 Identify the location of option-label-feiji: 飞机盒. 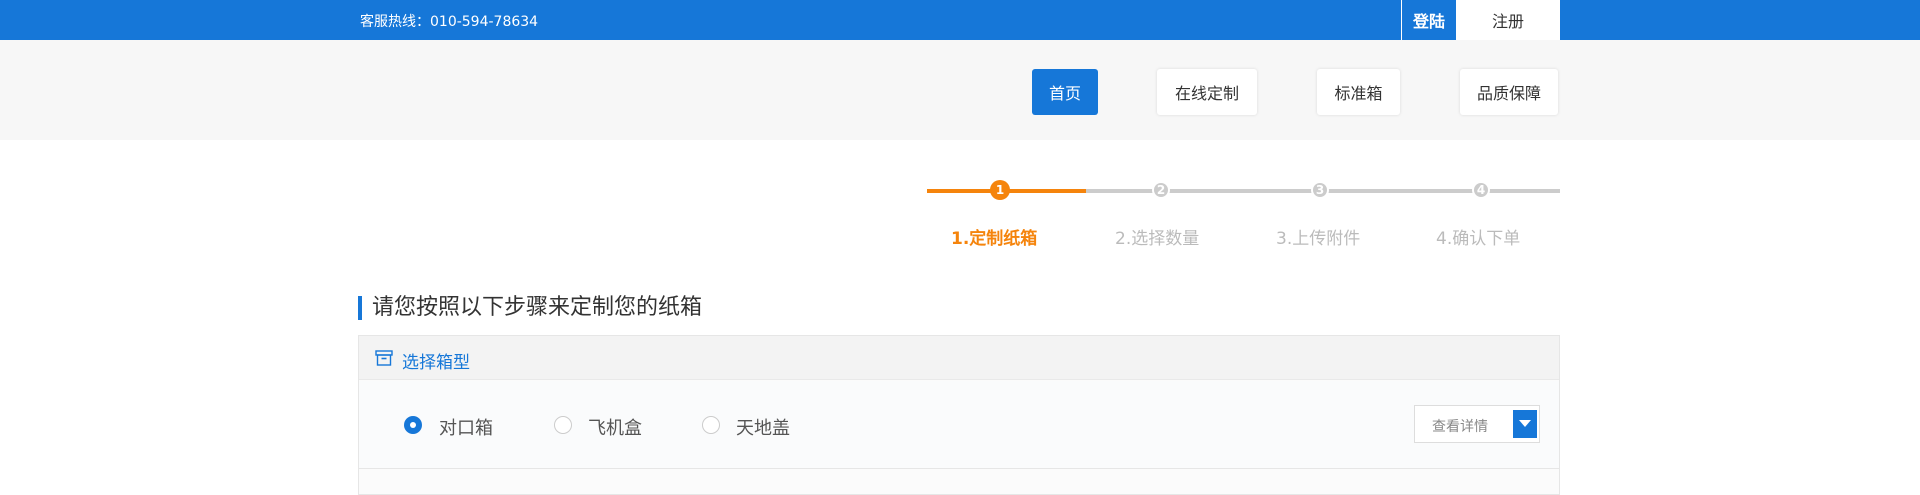
(615, 427).